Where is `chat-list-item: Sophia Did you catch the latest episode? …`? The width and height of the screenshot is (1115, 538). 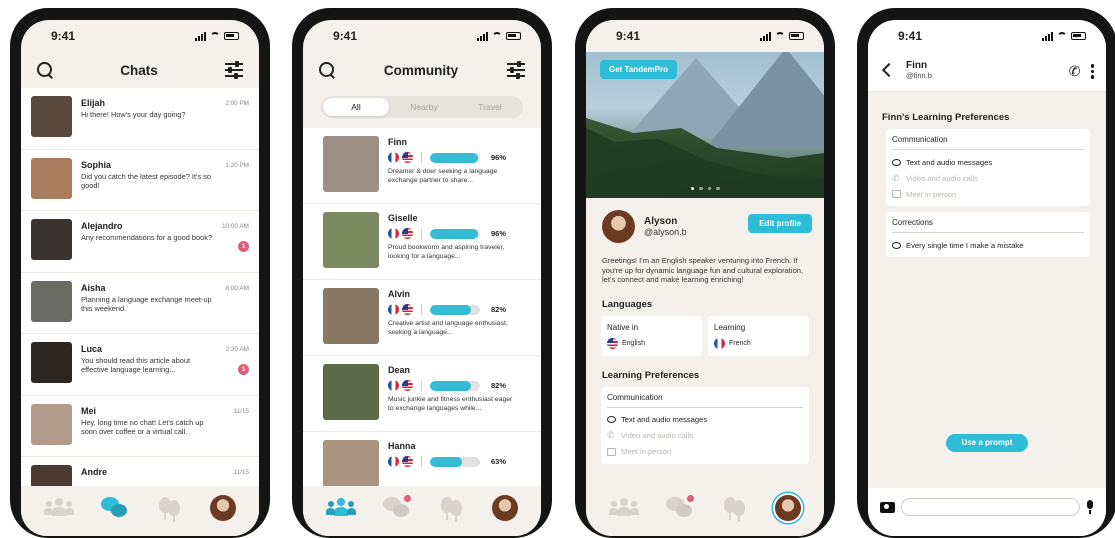
chat-list-item: Sophia Did you catch the latest episode? … is located at coordinates (140, 180).